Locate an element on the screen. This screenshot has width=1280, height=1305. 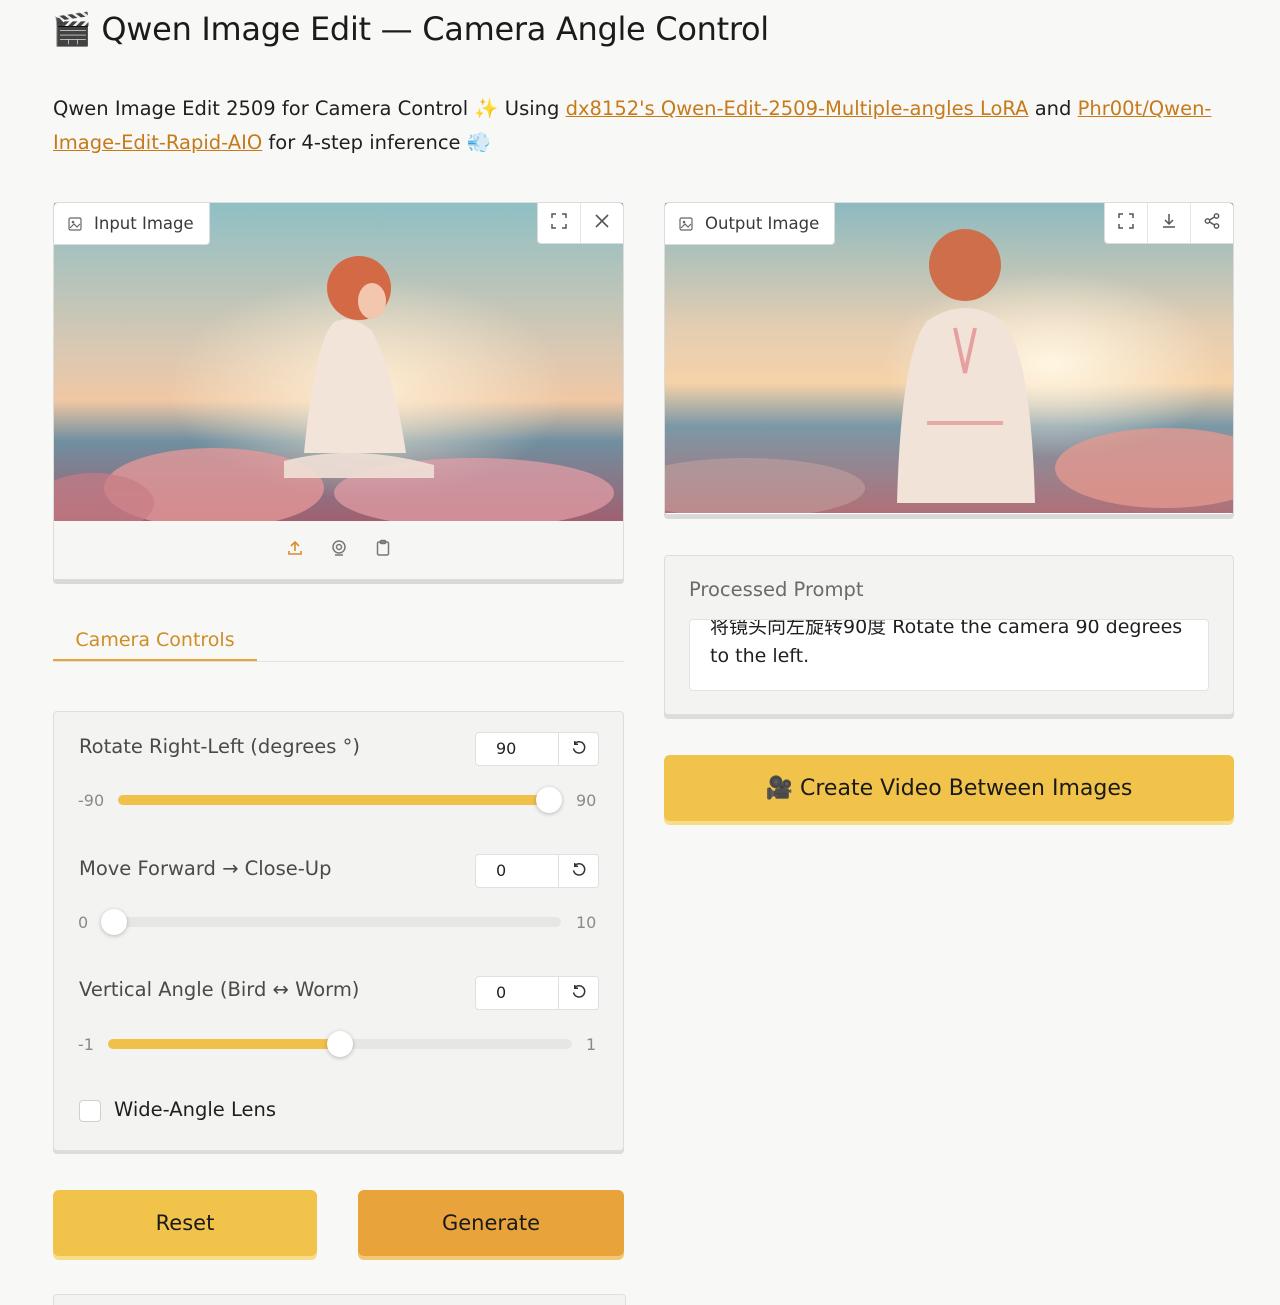
generate-button: Generate is located at coordinates (491, 1223).